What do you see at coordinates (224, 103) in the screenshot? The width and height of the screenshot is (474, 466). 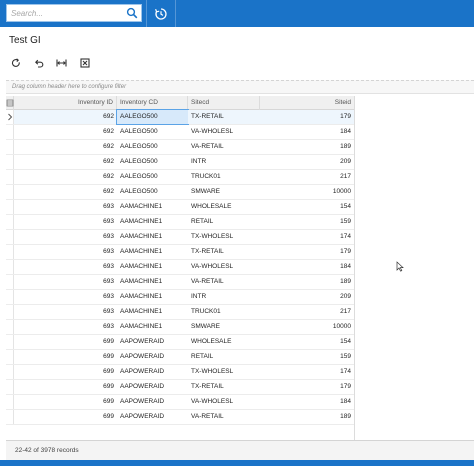 I see `column-header-sitecd: Sitecd` at bounding box center [224, 103].